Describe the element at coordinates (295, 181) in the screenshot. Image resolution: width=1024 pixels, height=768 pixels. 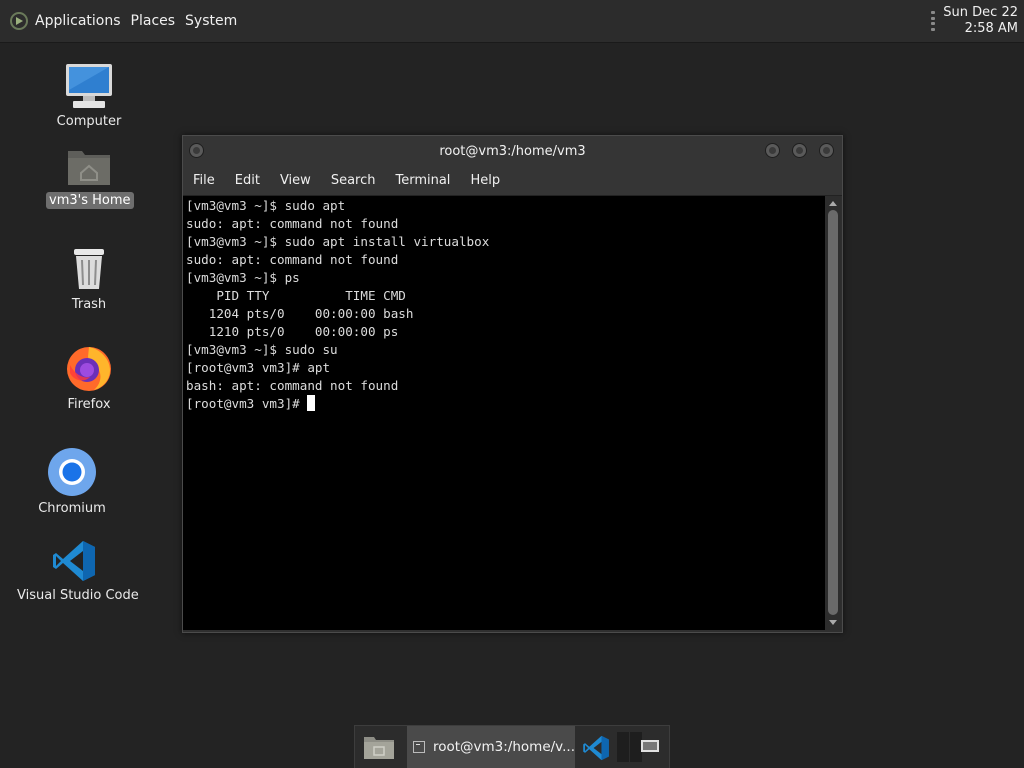
I see `menu-view: View` at that location.